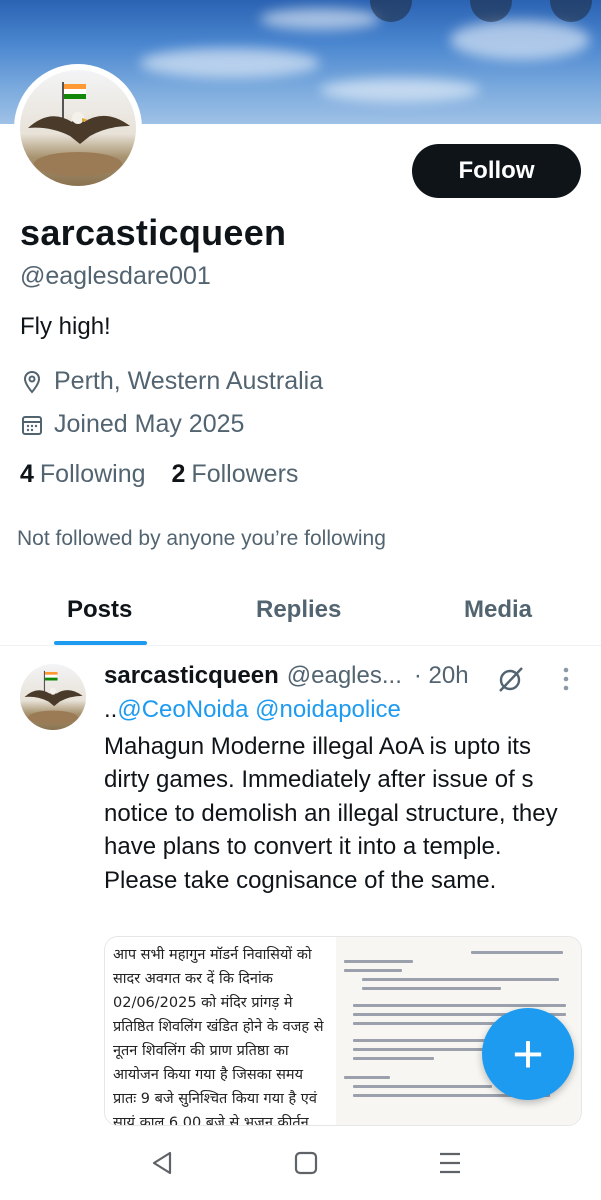 The height and width of the screenshot is (1200, 601). Describe the element at coordinates (149, 424) in the screenshot. I see `joined-text: Joined May 2025` at that location.